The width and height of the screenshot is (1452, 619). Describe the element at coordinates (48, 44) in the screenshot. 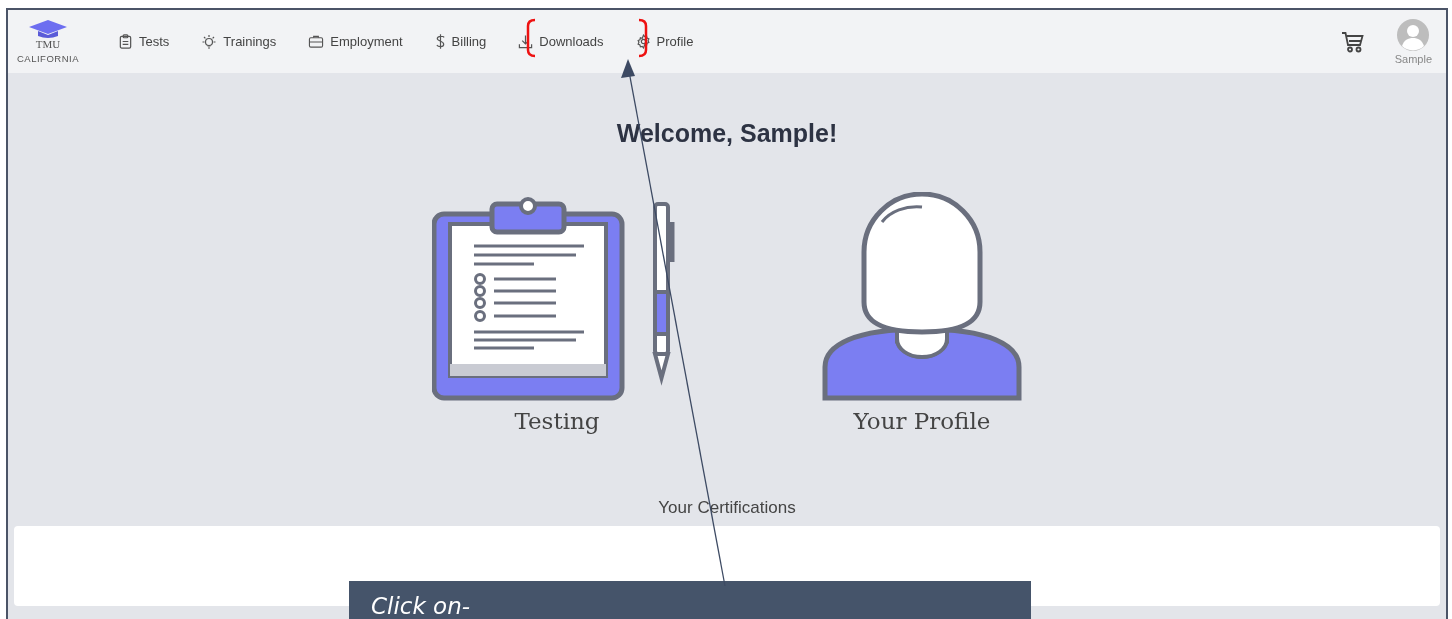

I see `logo-text: TMU` at that location.